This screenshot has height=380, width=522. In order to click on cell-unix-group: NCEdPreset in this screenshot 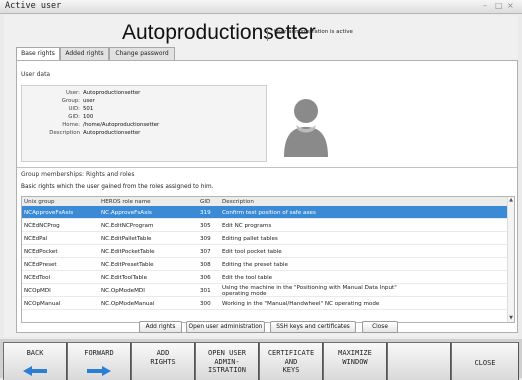, I will do `click(40, 264)`.